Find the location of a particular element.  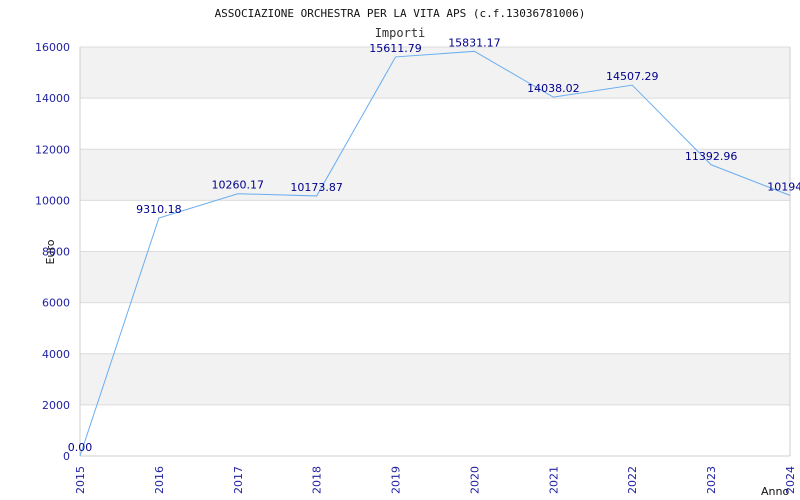

y-tick-label: 10000 is located at coordinates (52, 200).